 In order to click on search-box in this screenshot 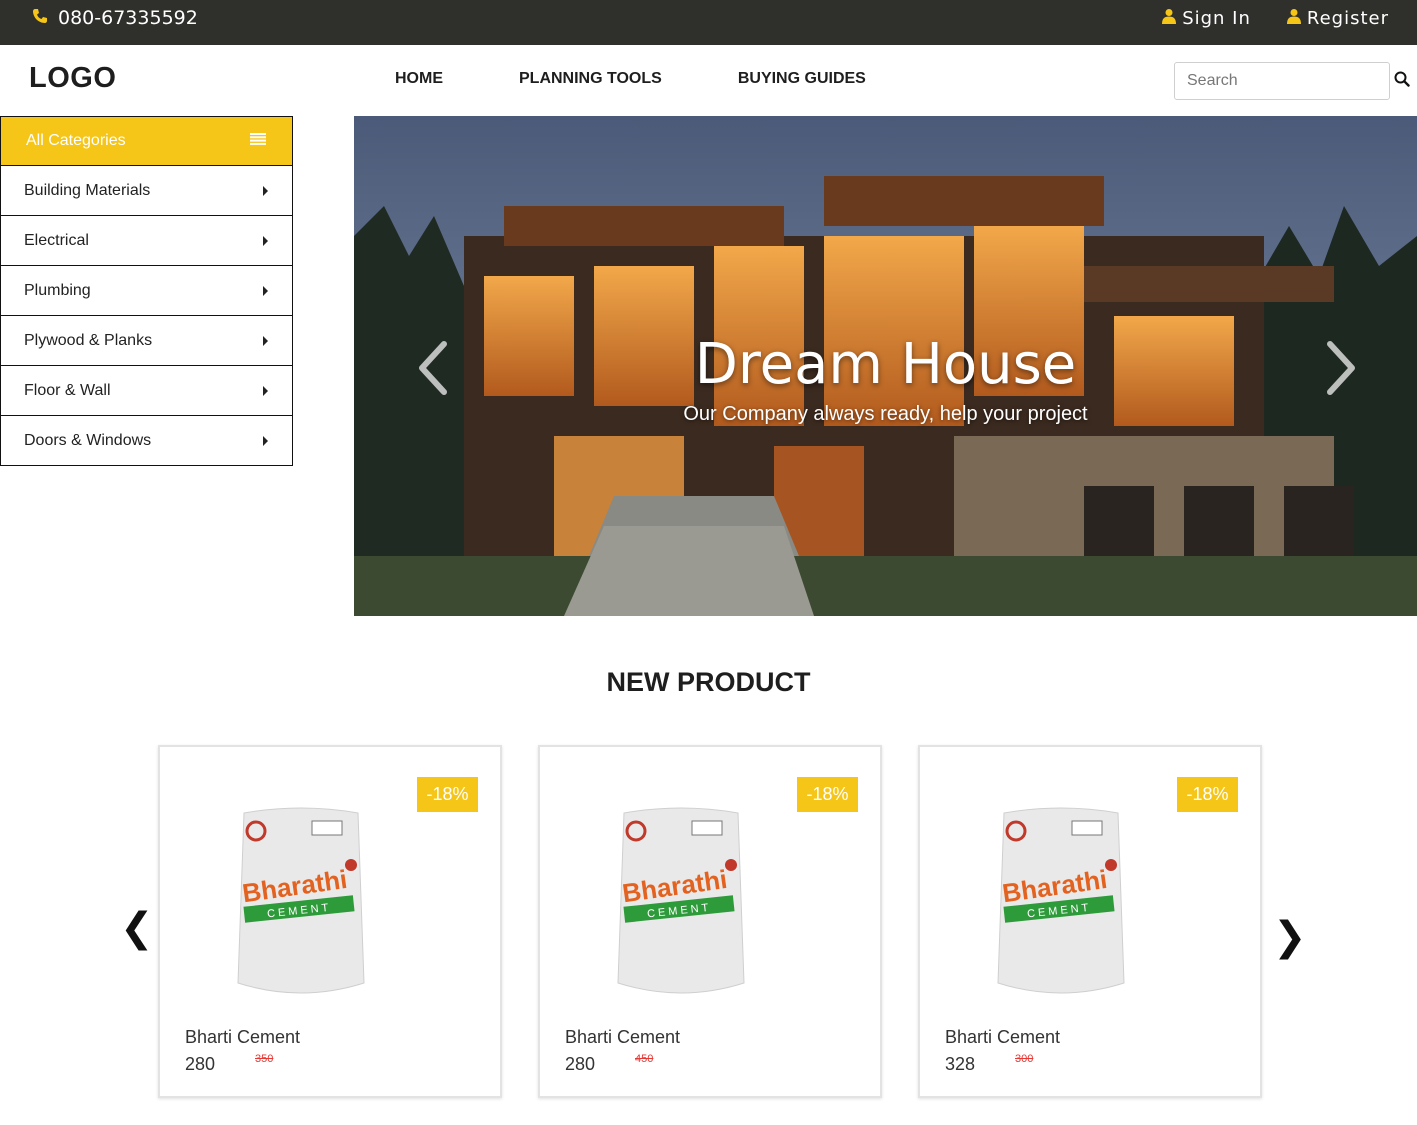, I will do `click(1292, 81)`.